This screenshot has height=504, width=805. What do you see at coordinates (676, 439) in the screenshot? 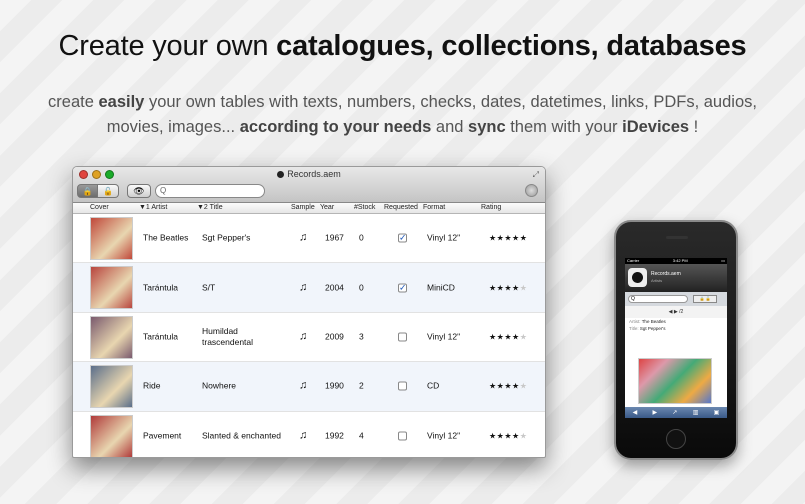
I see `home-button` at bounding box center [676, 439].